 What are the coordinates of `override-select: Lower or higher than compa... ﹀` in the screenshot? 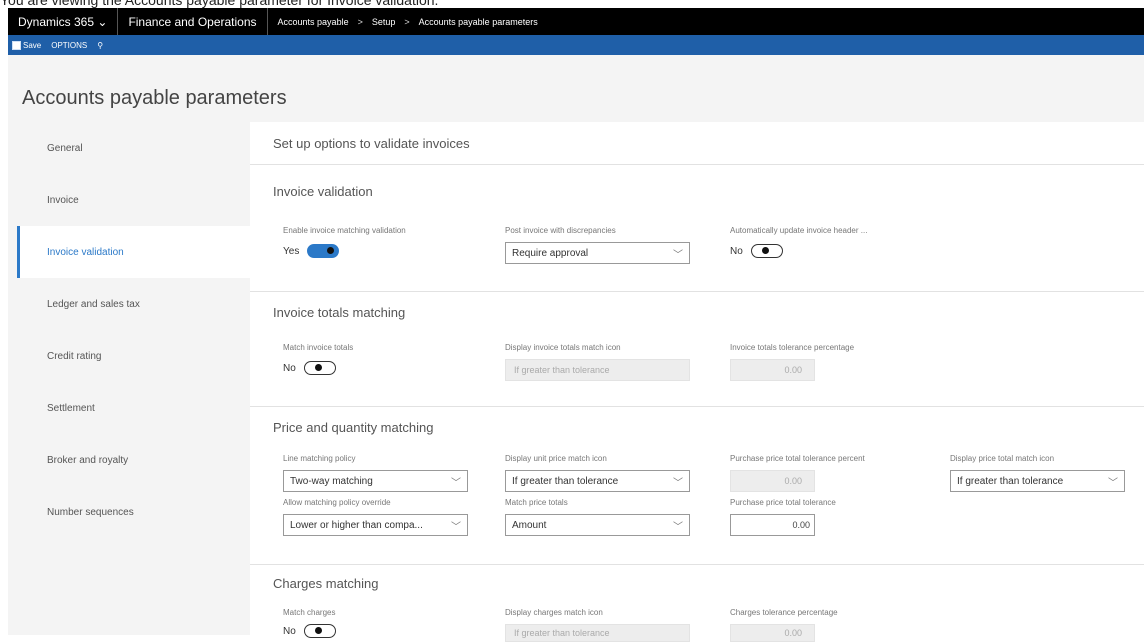 It's located at (375, 525).